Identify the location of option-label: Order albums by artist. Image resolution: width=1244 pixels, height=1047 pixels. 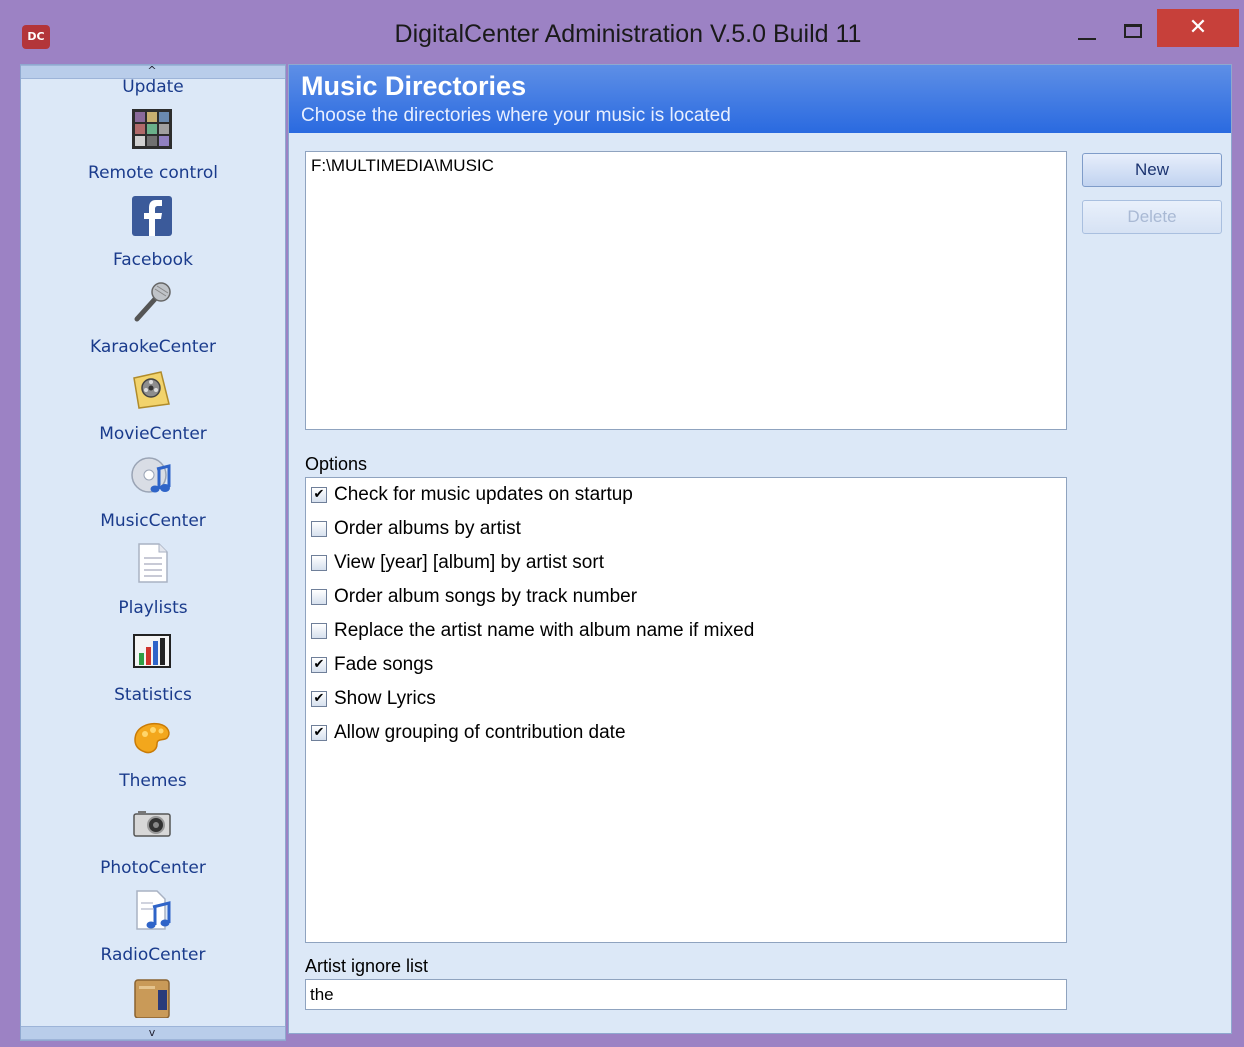
(427, 529).